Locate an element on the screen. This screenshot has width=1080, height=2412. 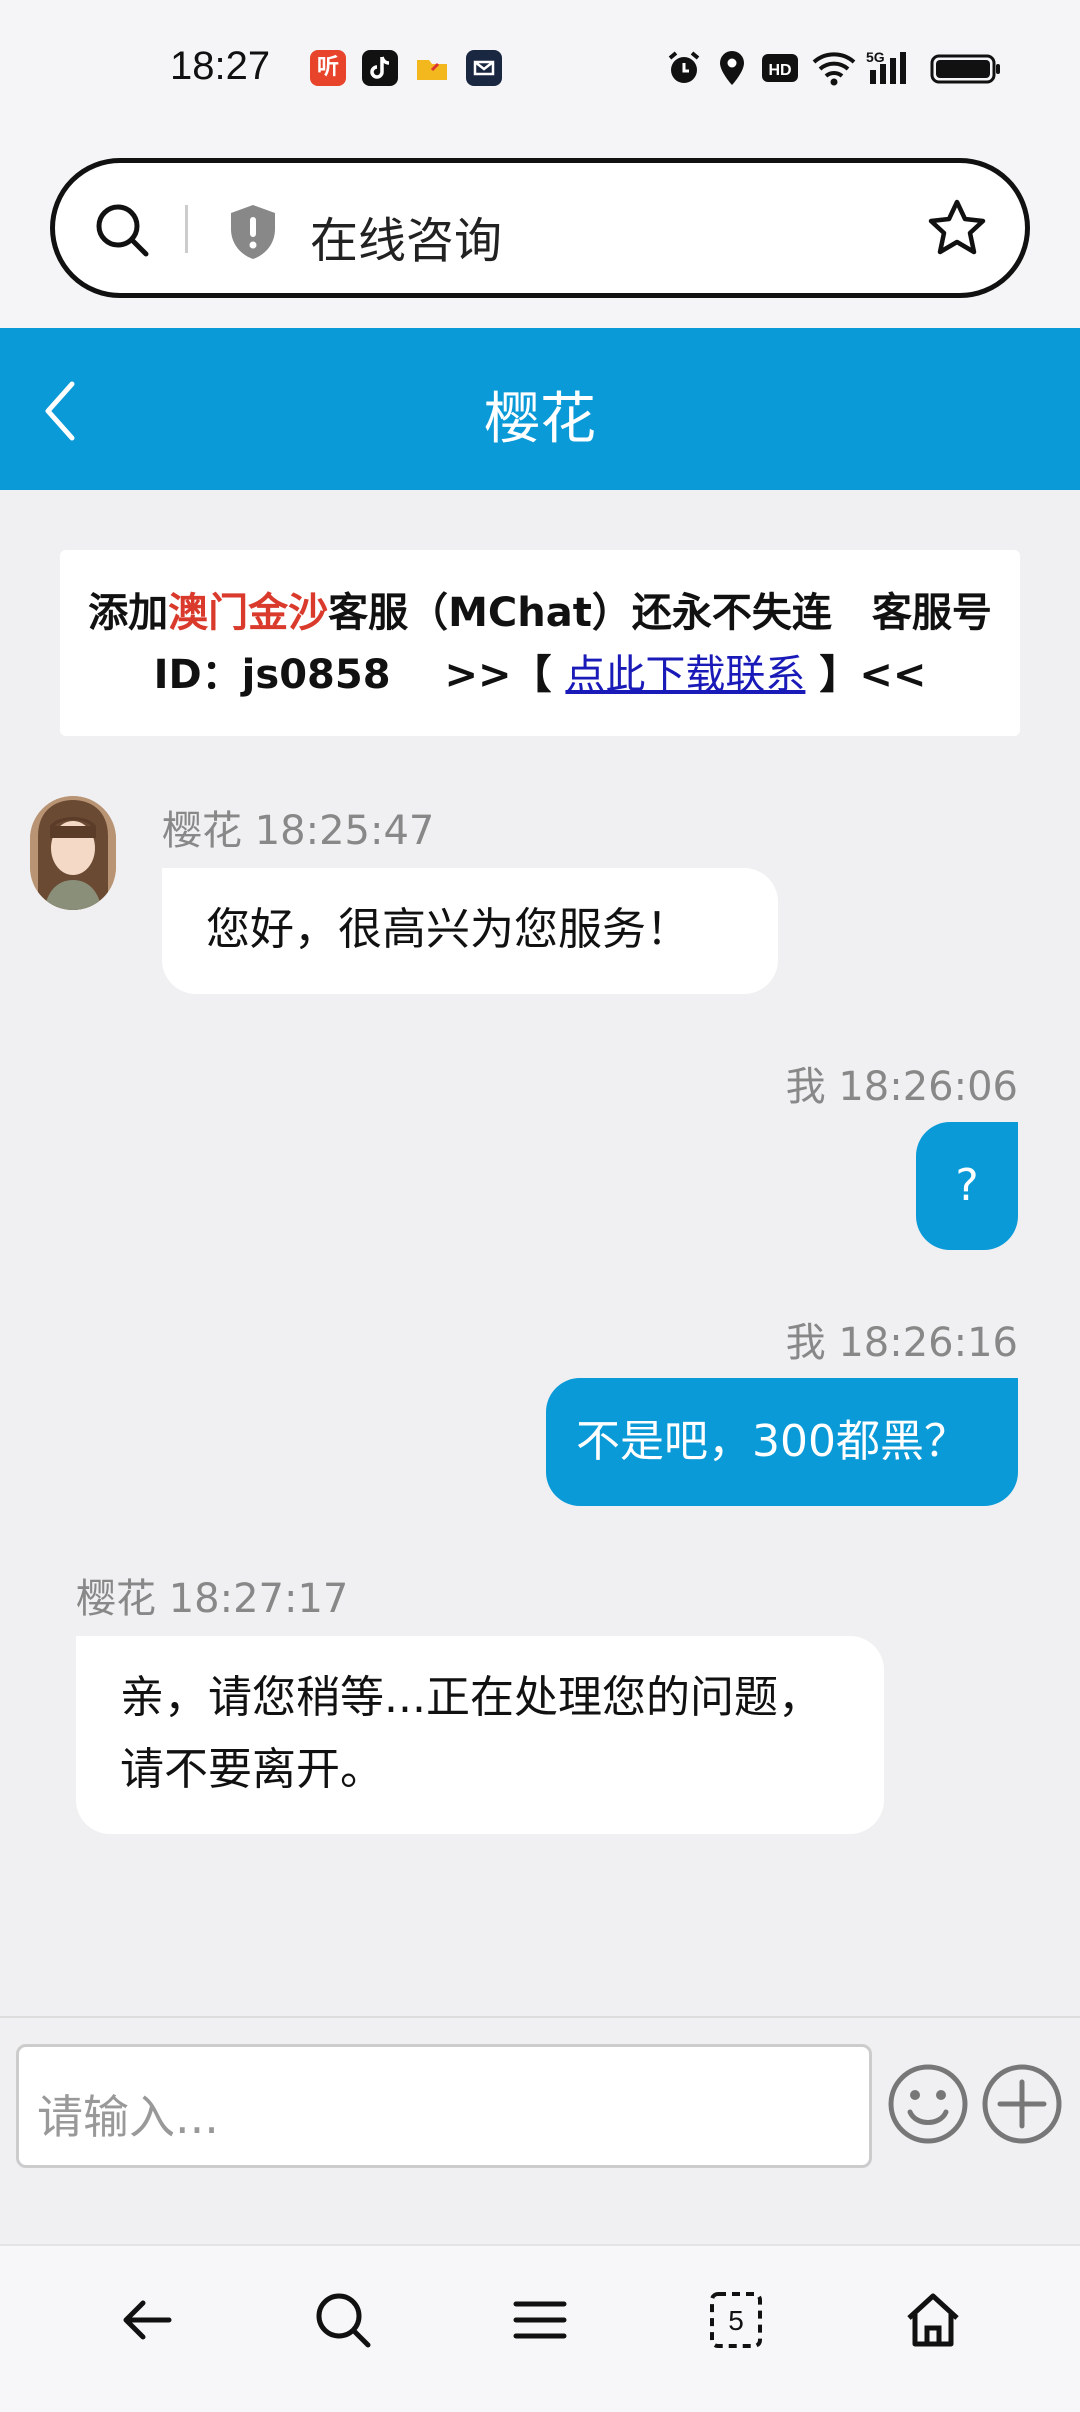
message-bubble-sent: 不是吧，300都黑？ is located at coordinates (782, 1442).